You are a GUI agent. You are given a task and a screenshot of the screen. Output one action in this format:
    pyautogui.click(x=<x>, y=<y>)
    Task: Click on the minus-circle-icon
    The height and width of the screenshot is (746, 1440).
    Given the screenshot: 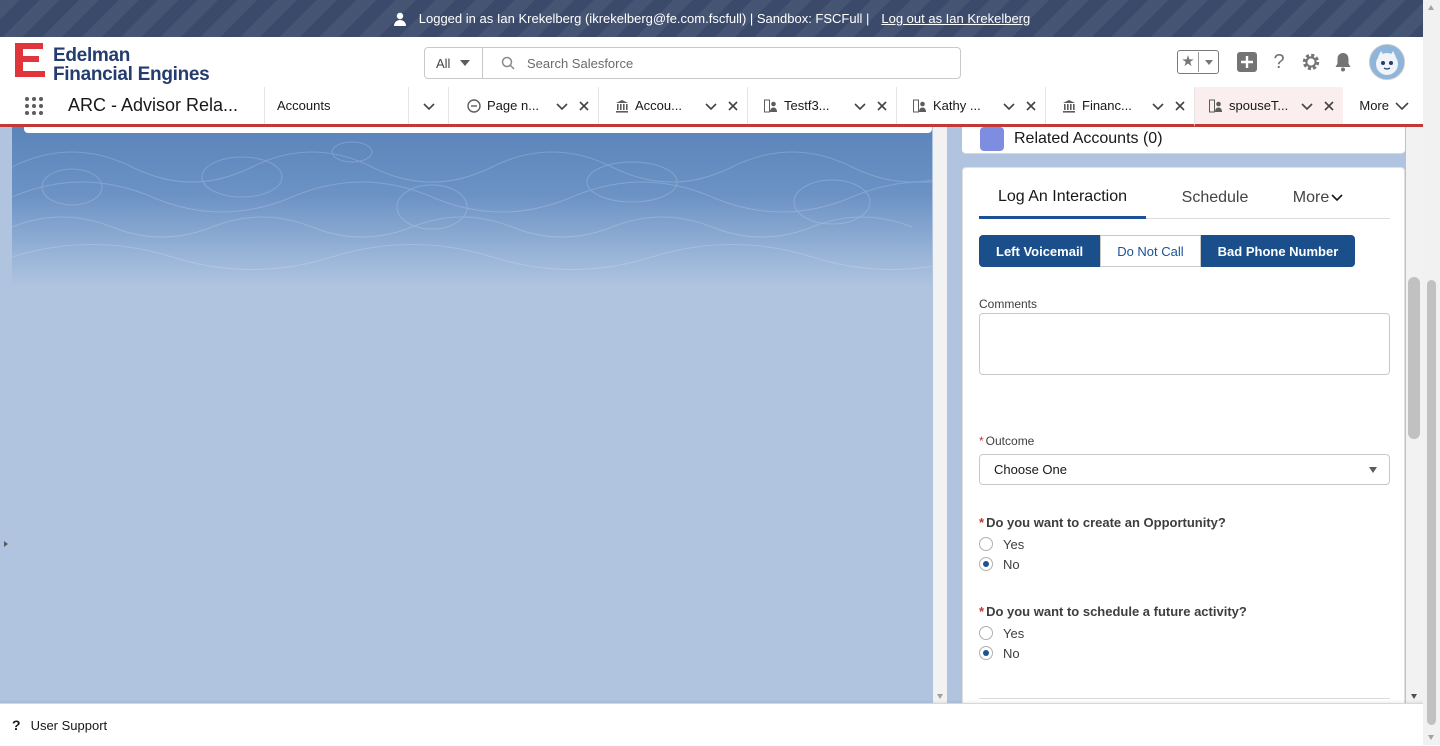 What is the action you would take?
    pyautogui.click(x=474, y=105)
    